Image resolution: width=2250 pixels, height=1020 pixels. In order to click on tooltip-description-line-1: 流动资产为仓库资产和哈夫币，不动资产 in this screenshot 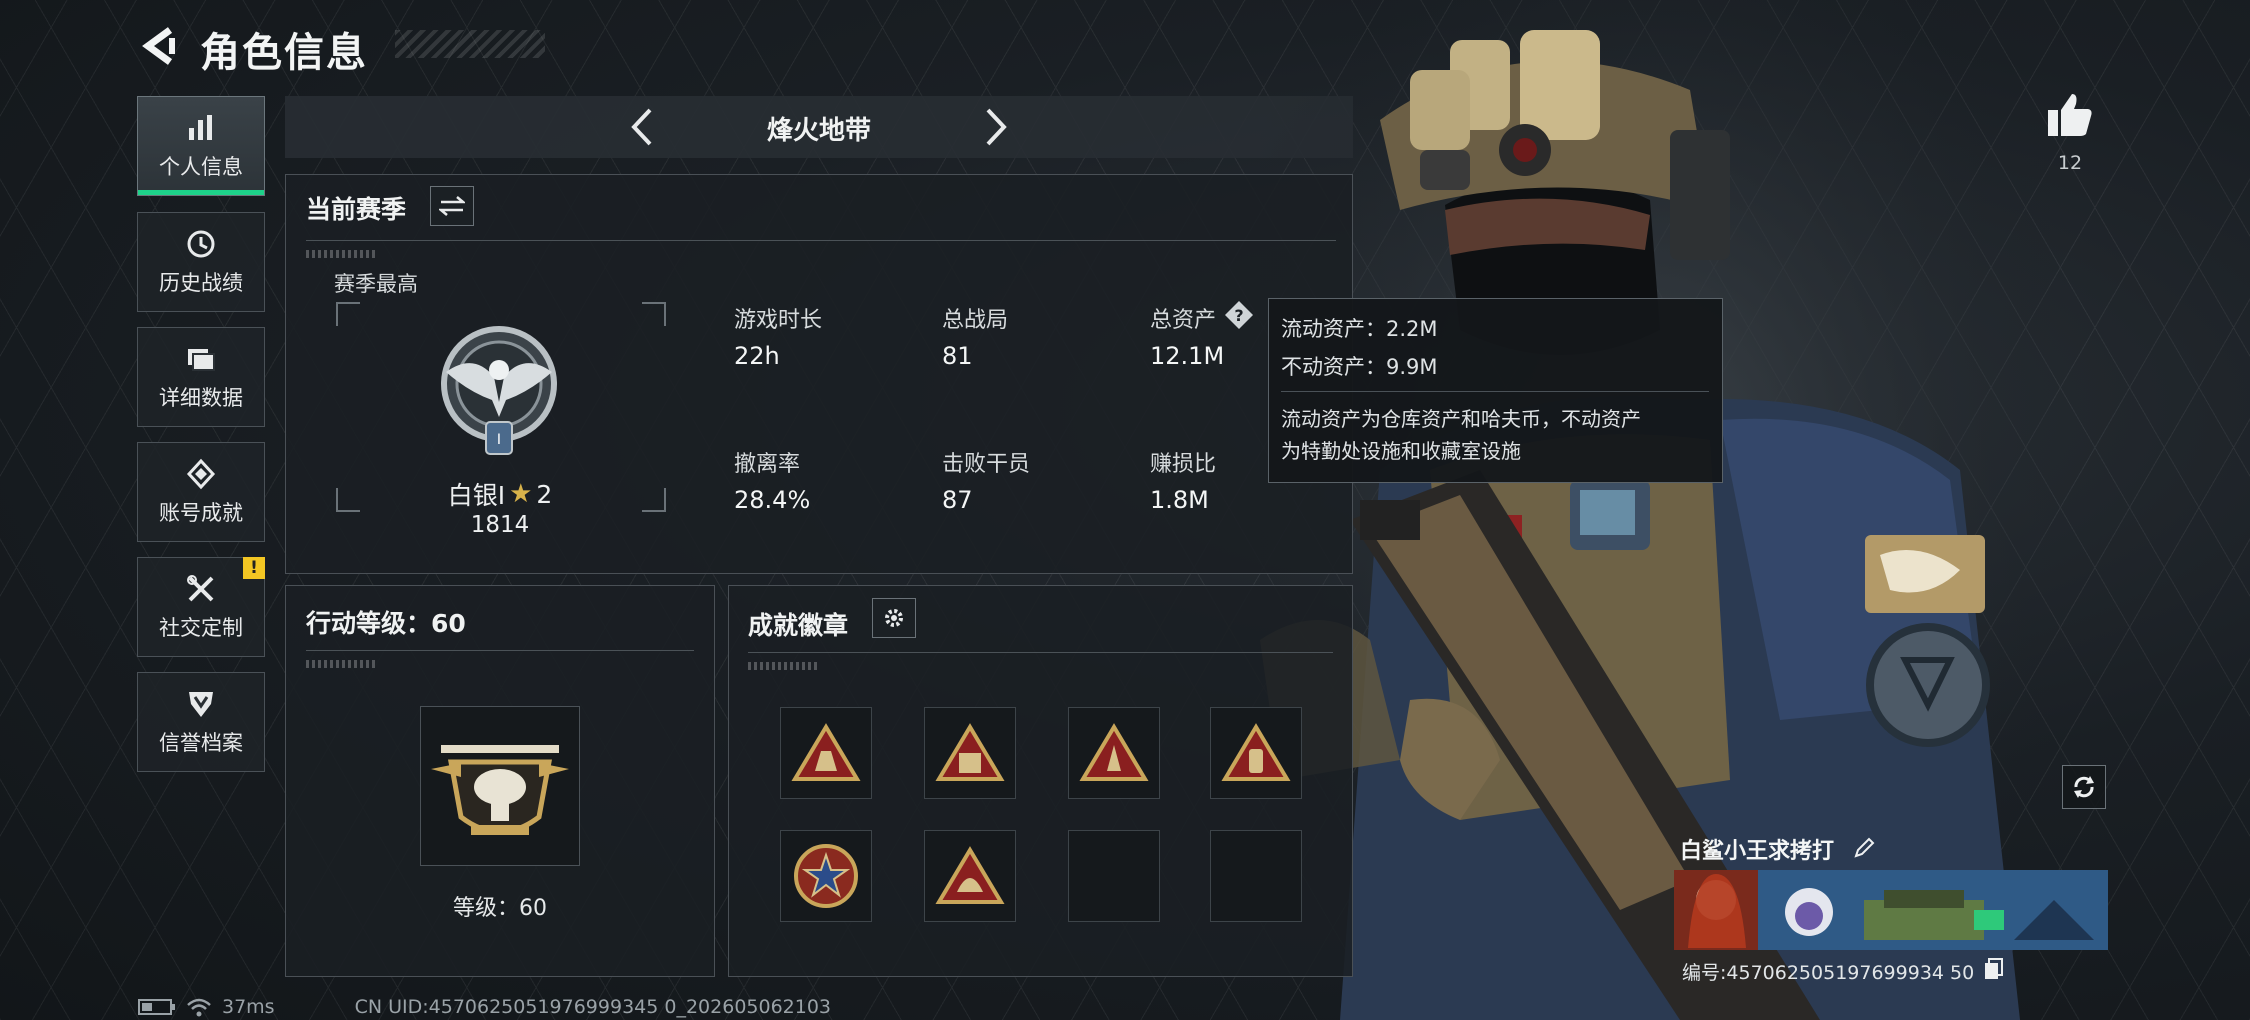, I will do `click(1461, 419)`.